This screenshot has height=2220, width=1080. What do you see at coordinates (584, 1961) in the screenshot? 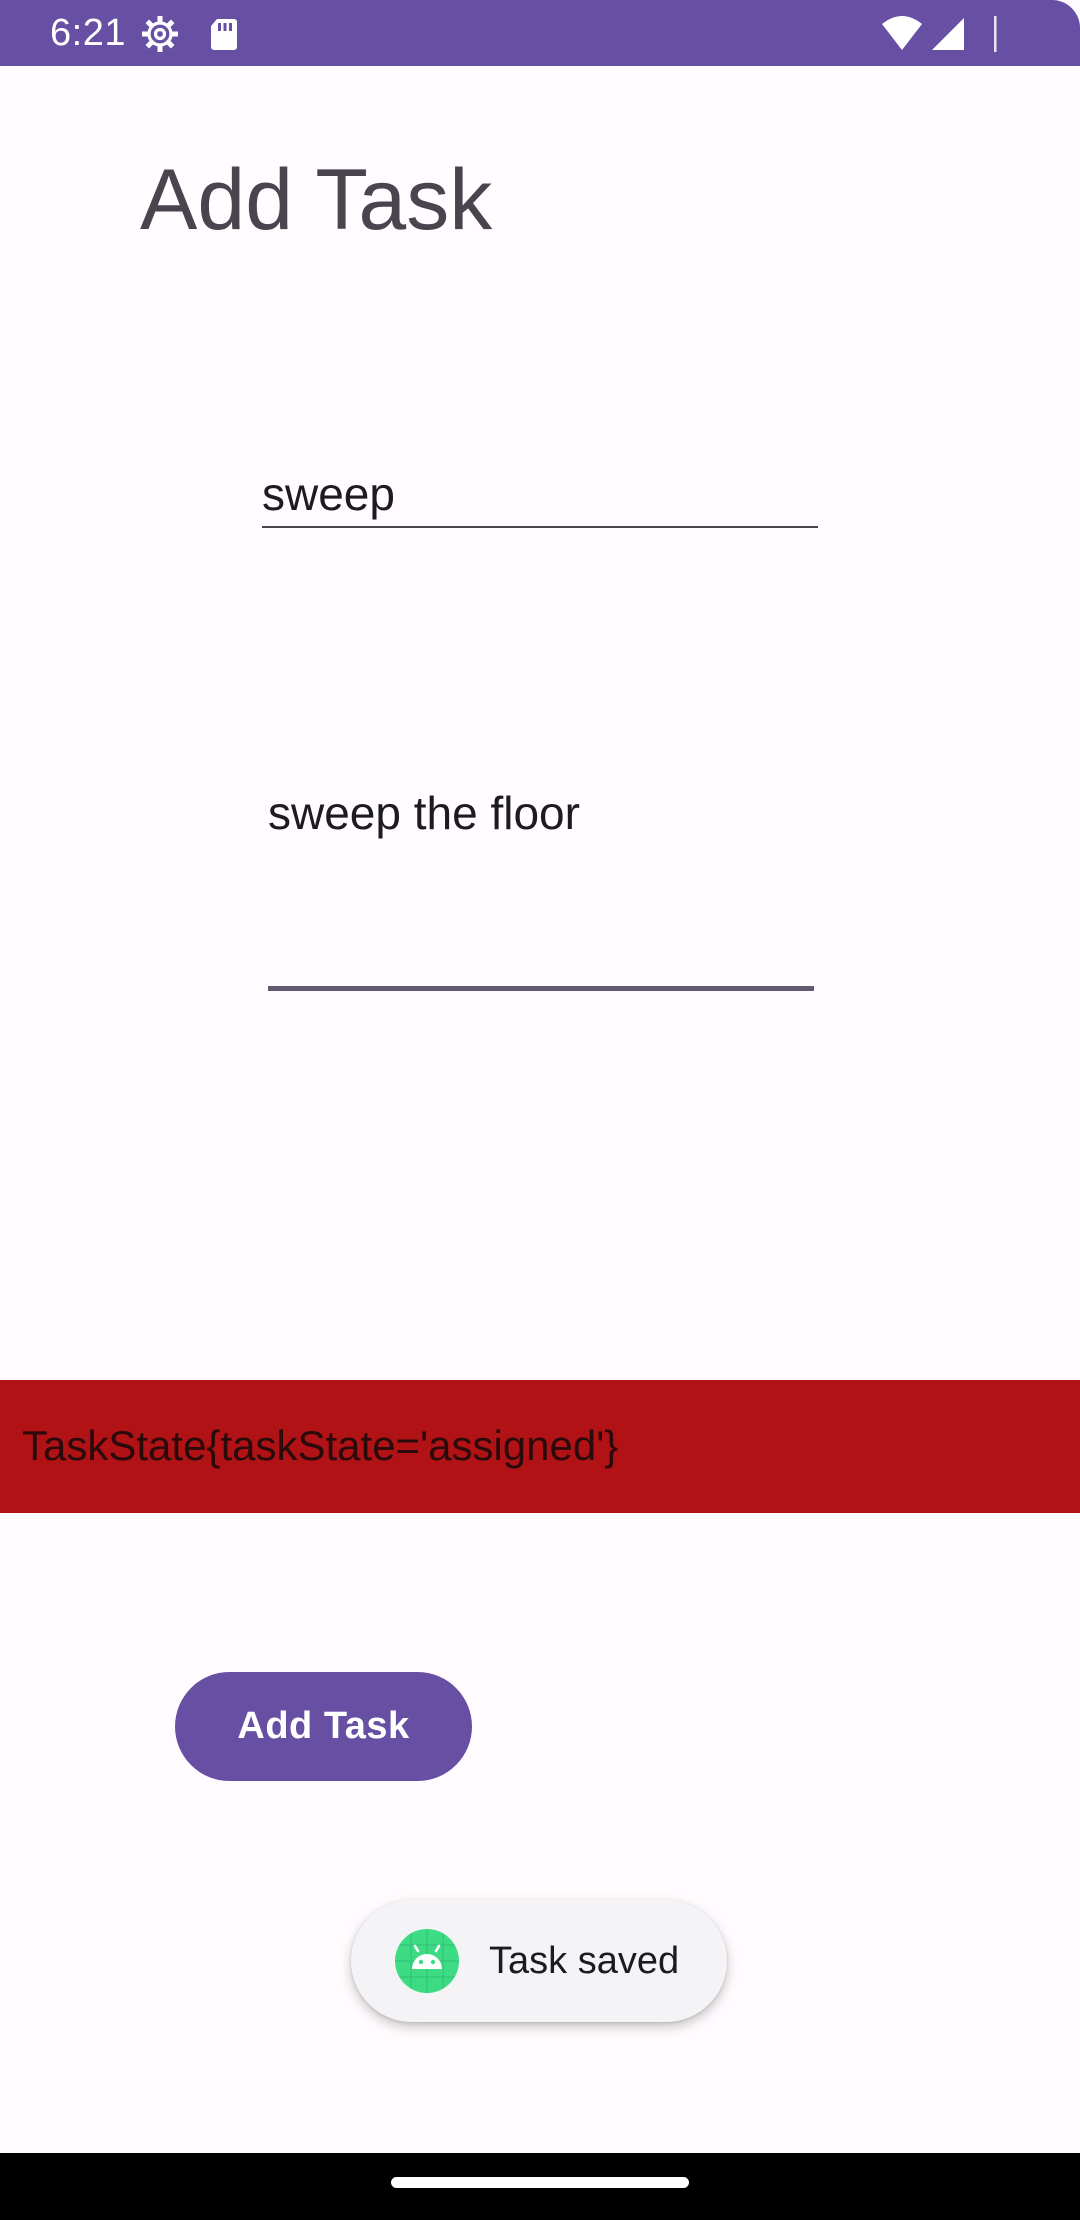
I see `toast-text: Task saved` at bounding box center [584, 1961].